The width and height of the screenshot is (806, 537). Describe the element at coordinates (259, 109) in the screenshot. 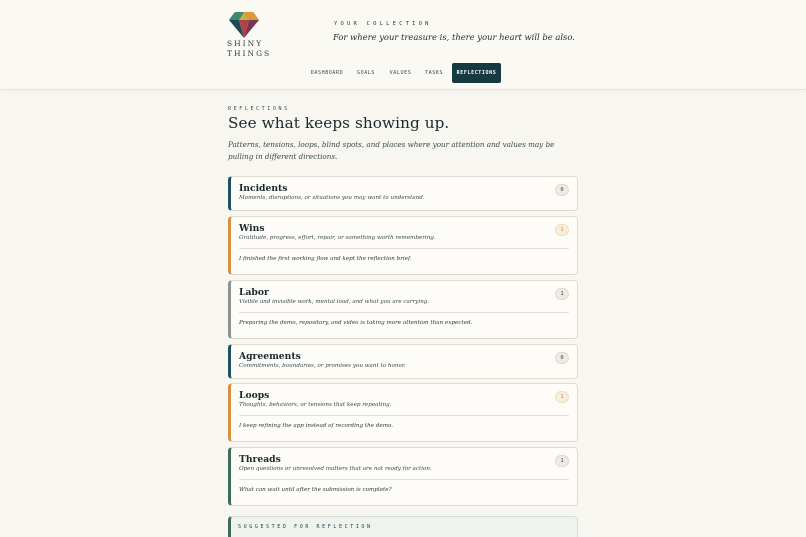

I see `section-label: REFLECTIONS` at that location.